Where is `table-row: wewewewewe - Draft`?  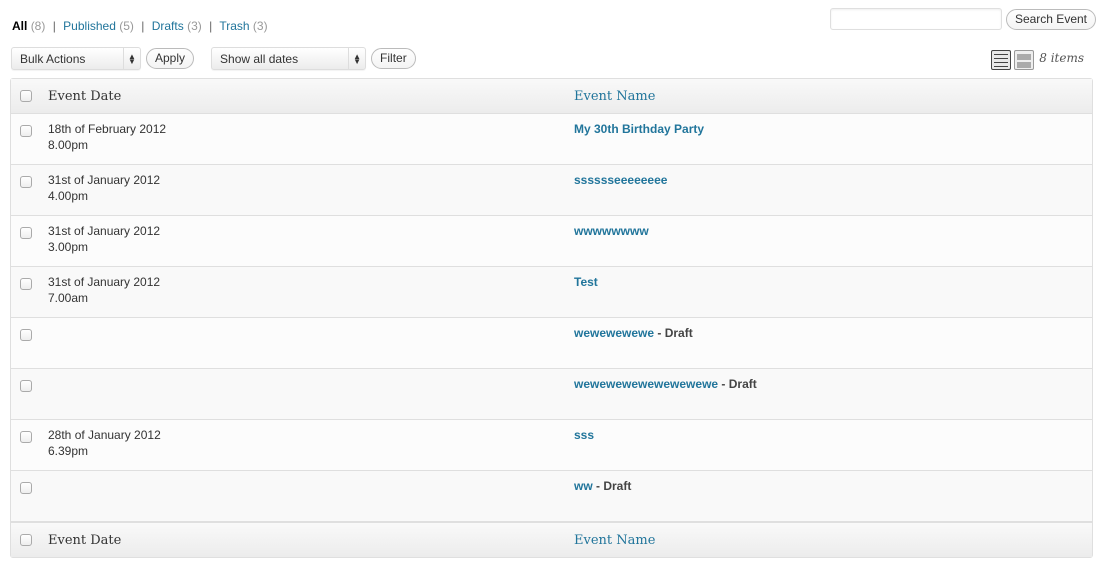 table-row: wewewewewe - Draft is located at coordinates (551, 343).